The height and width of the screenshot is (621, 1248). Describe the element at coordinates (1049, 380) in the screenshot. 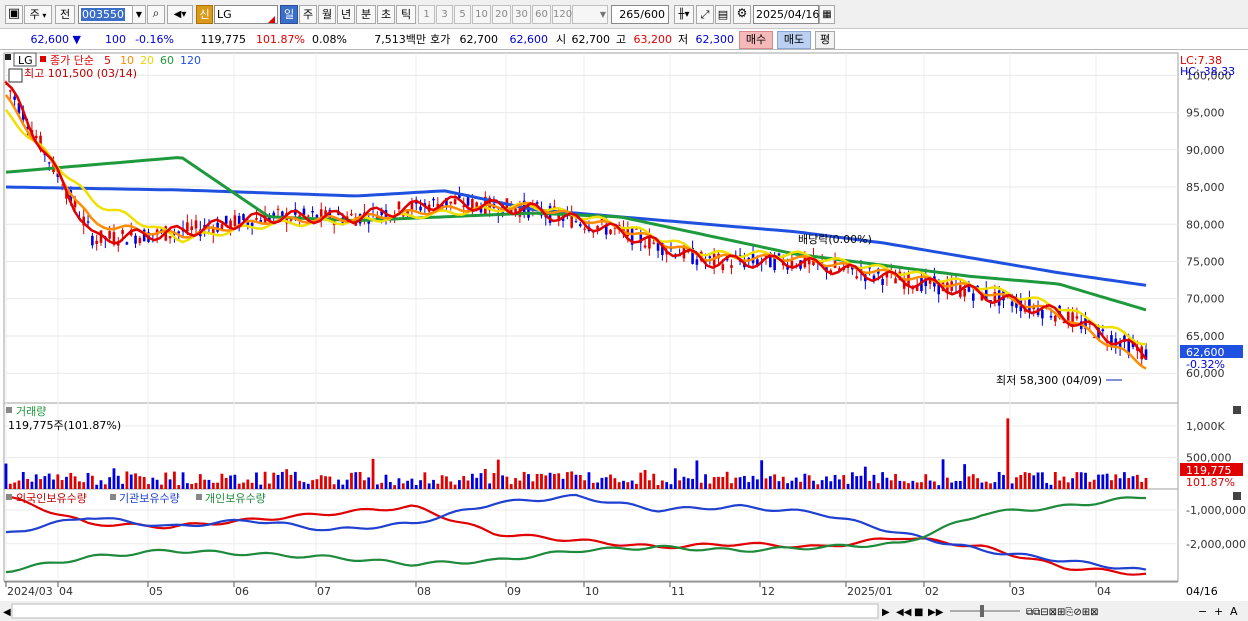

I see `low-note: 최저 58,300 (04/09)` at that location.